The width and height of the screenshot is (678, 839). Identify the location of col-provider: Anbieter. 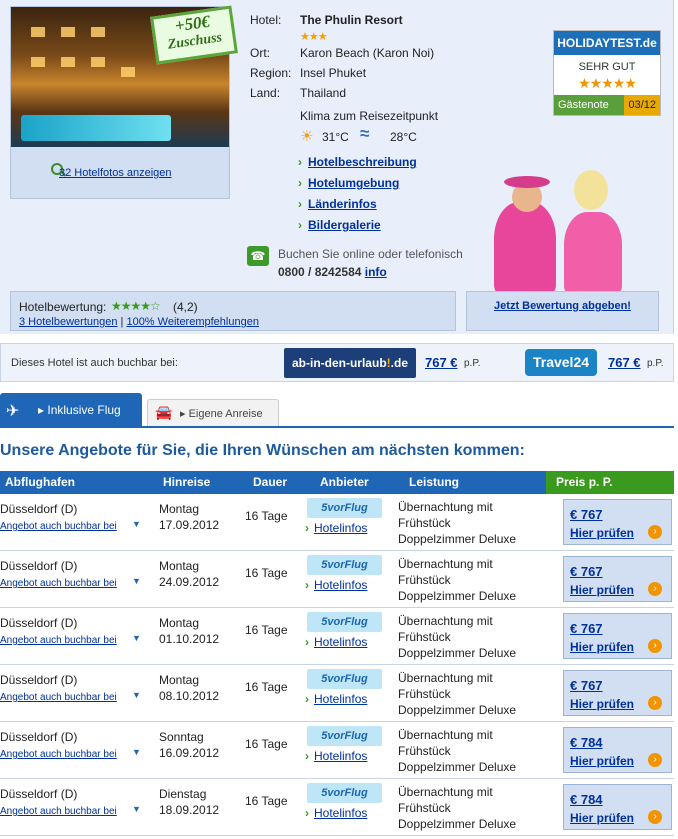
(344, 482).